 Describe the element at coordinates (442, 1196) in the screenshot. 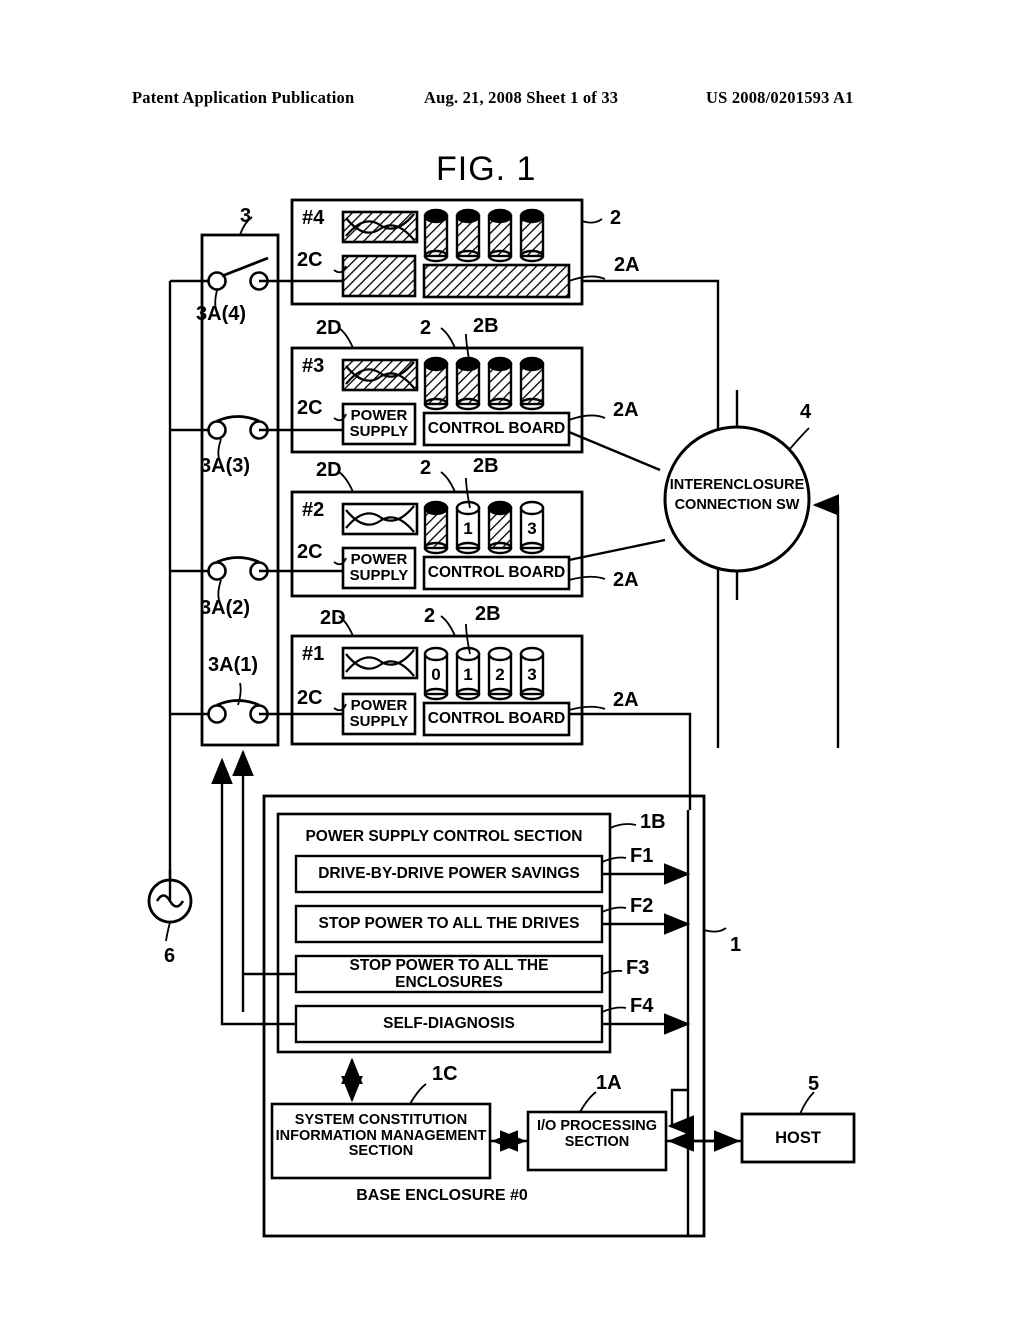

I see `base-enclosure-caption: BASE ENCLOSURE #0` at that location.